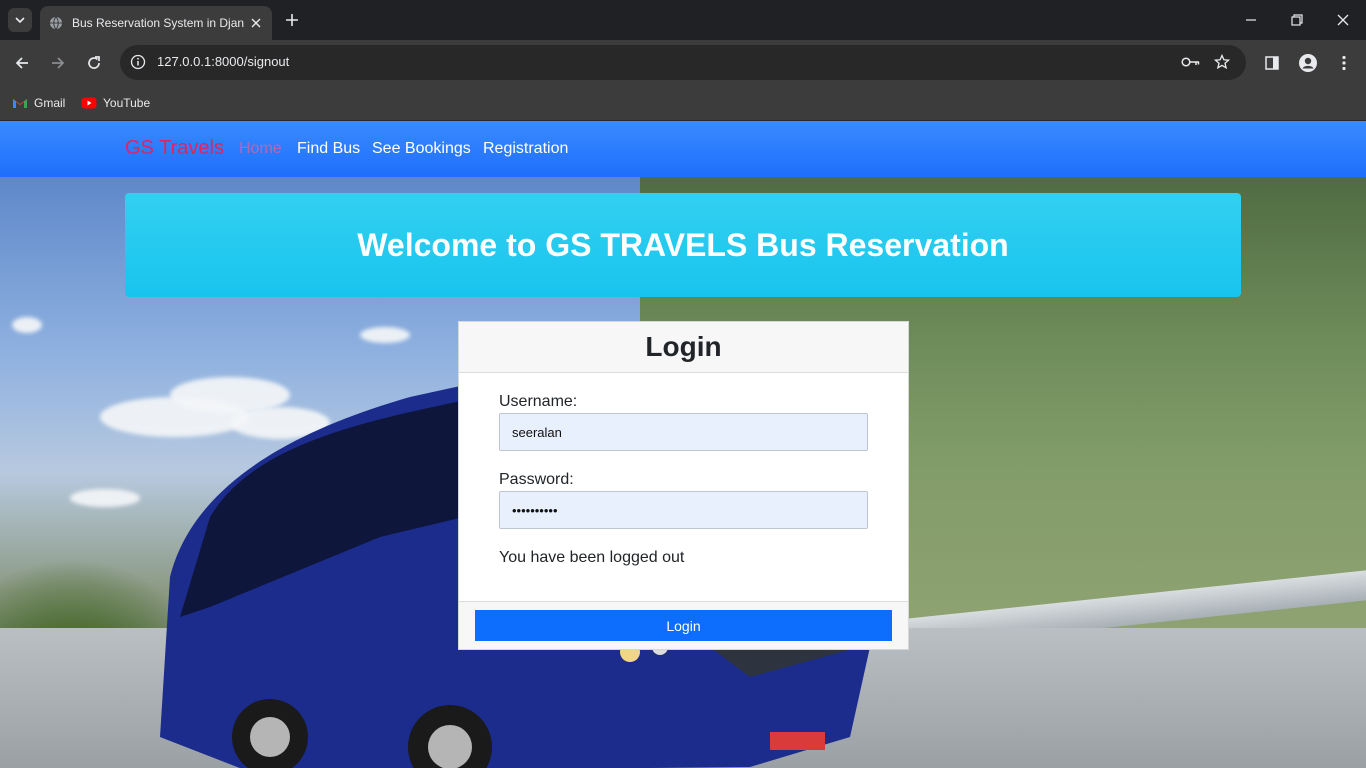 The height and width of the screenshot is (768, 1366). I want to click on youtube-icon, so click(89, 103).